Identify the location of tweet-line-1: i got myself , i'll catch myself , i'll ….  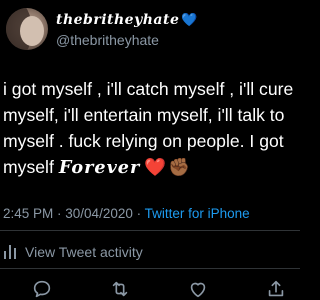
(148, 89).